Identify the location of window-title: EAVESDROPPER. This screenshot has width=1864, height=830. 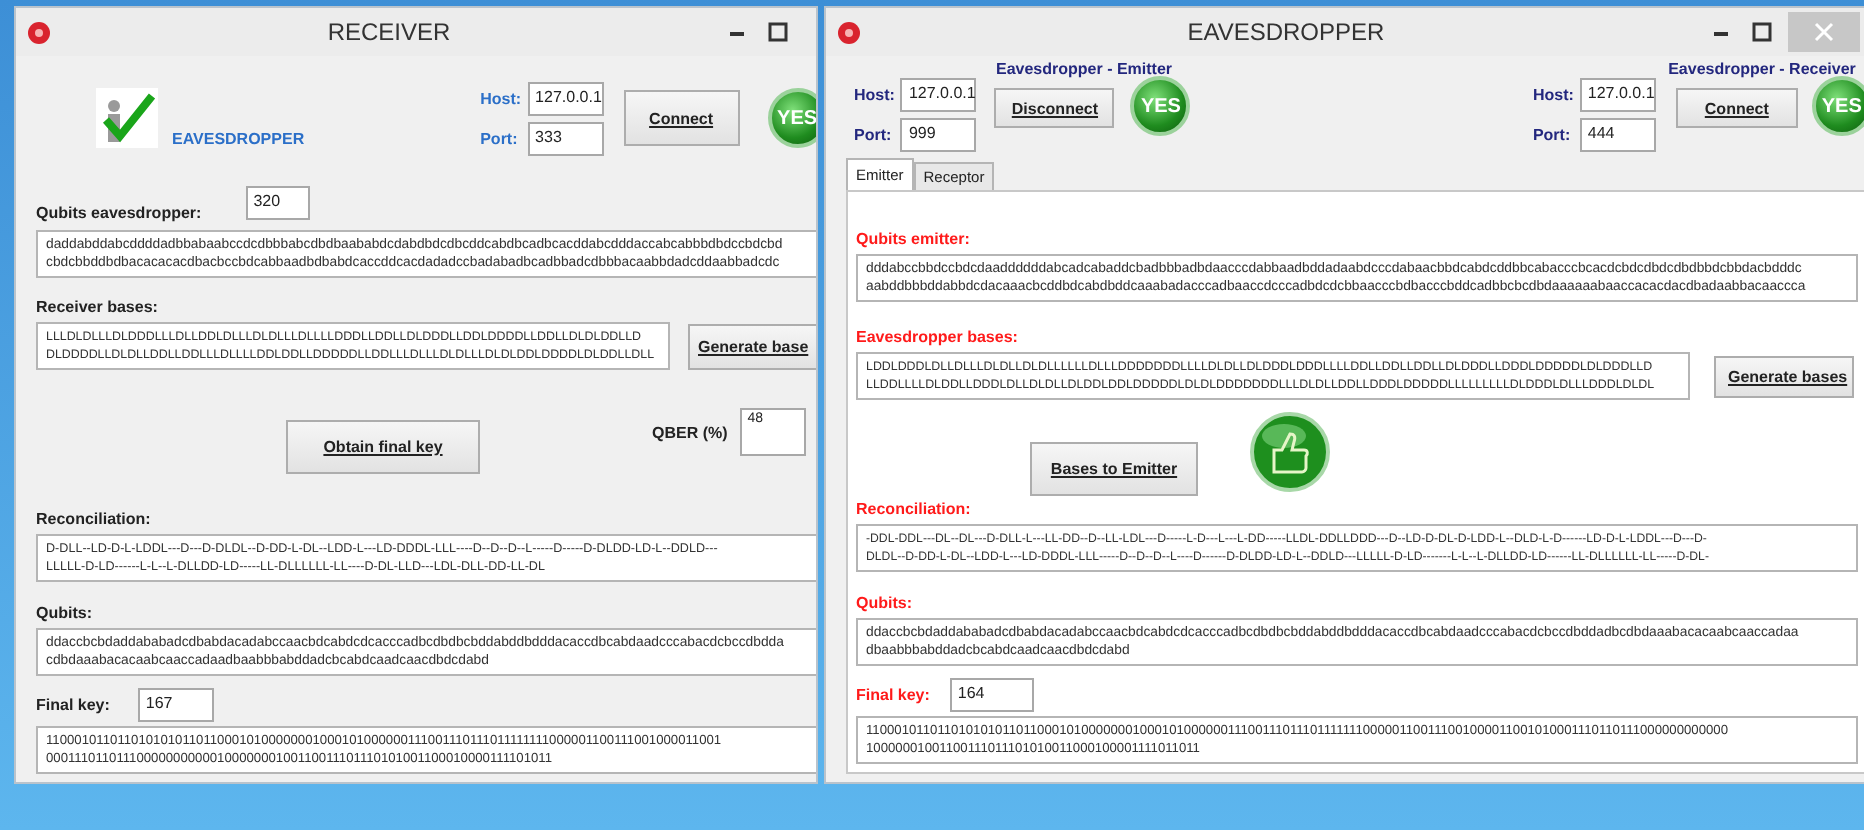
(1286, 32).